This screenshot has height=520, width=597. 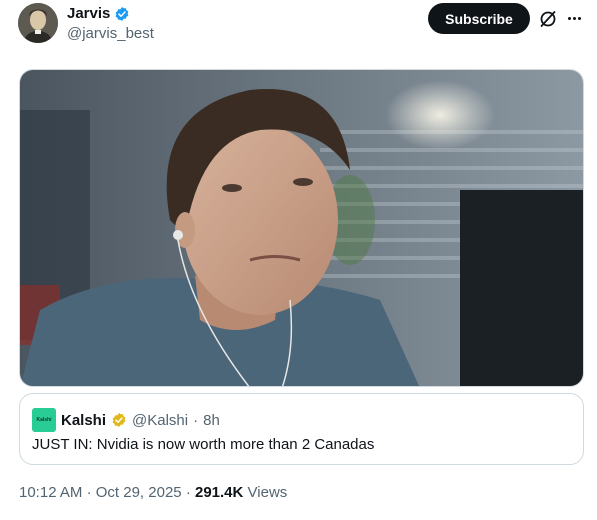 I want to click on tweet-footer: 10:12 AM · Oct 29, 2025 · 291.4K Views, so click(x=153, y=492).